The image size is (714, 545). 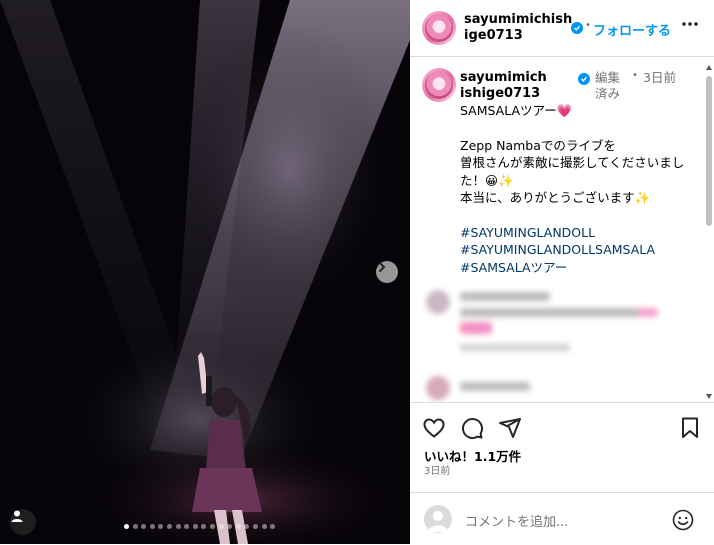 What do you see at coordinates (17, 516) in the screenshot?
I see `user-icon` at bounding box center [17, 516].